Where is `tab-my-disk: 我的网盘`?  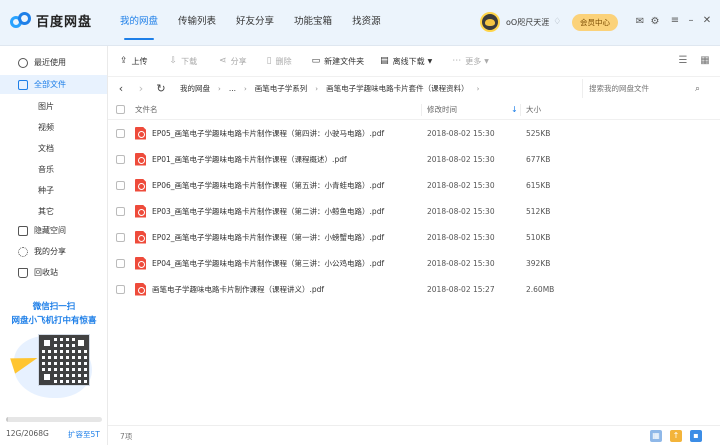
tab-my-disk: 我的网盘 is located at coordinates (139, 23).